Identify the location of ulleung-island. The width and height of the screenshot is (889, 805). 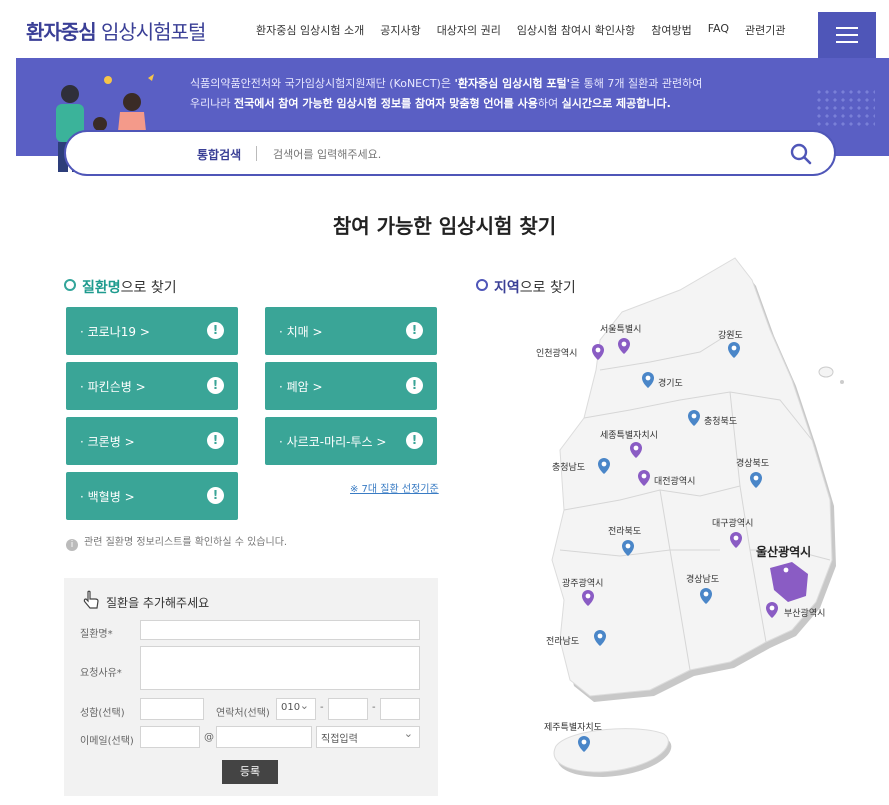
(826, 372).